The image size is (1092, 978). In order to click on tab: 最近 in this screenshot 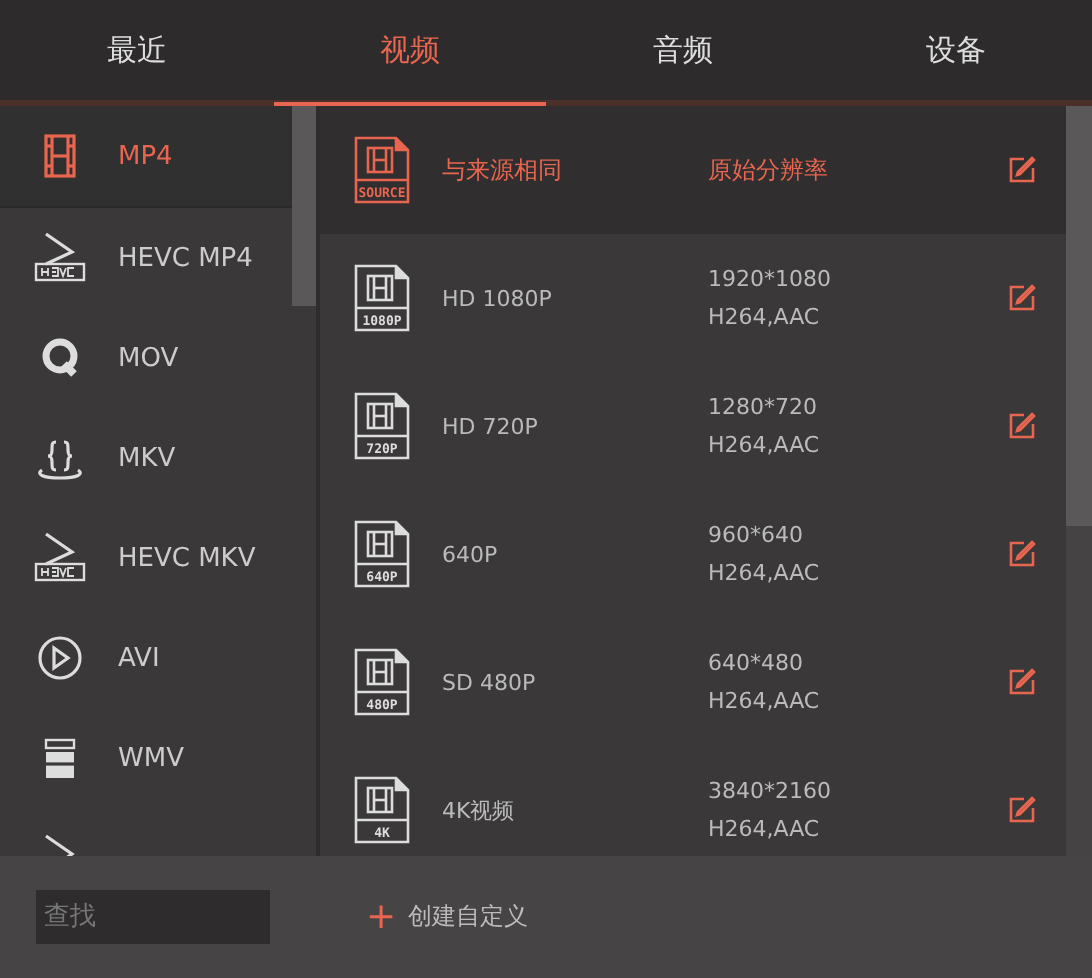, I will do `click(136, 50)`.